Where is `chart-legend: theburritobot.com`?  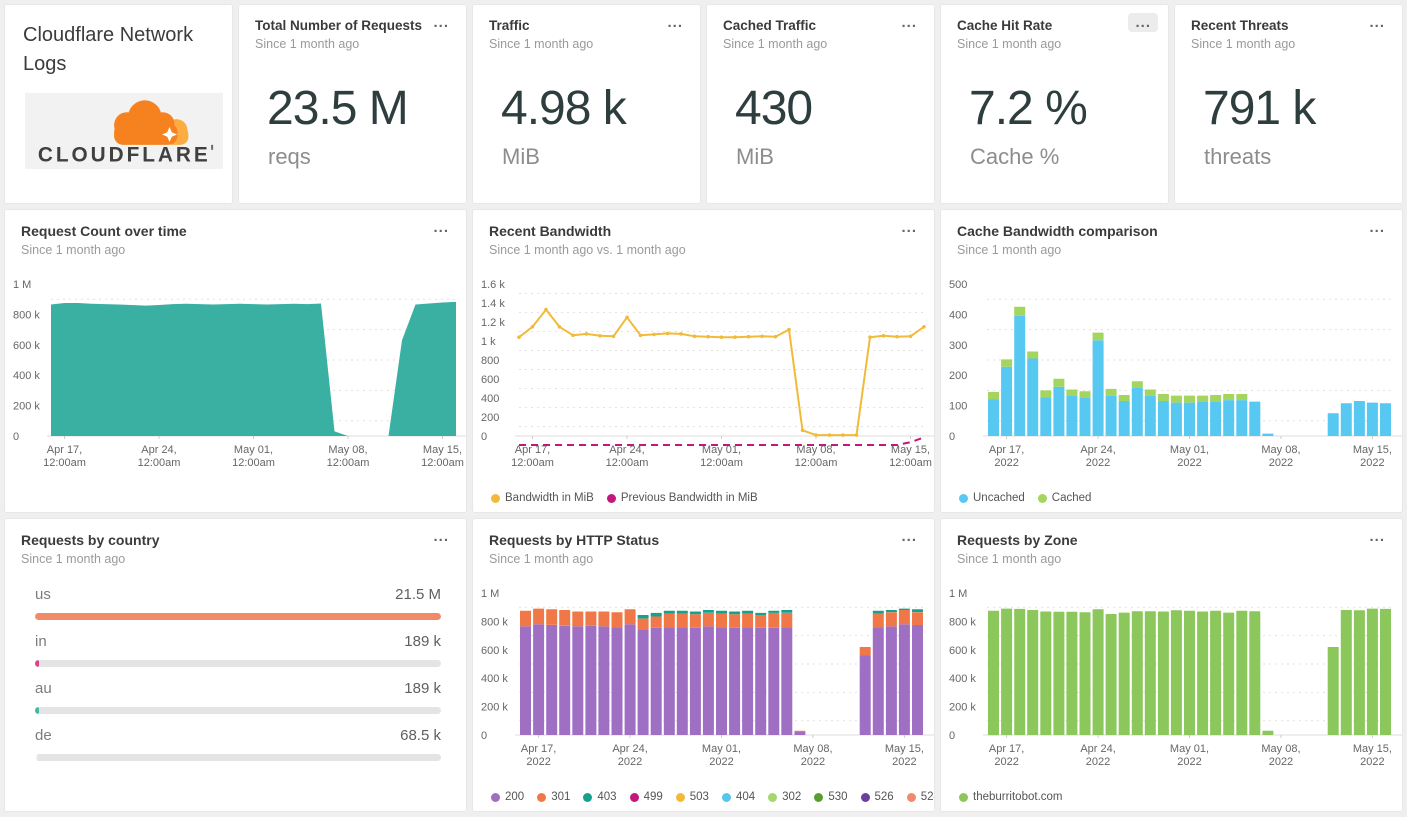 chart-legend: theburritobot.com is located at coordinates (1011, 797).